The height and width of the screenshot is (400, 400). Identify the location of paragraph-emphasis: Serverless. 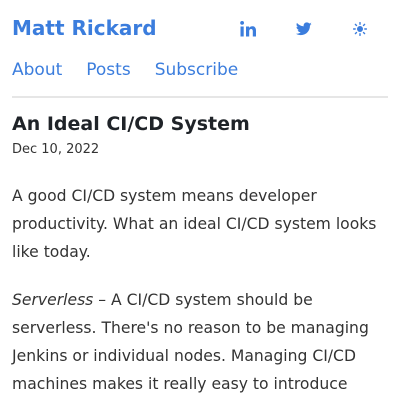
(53, 300).